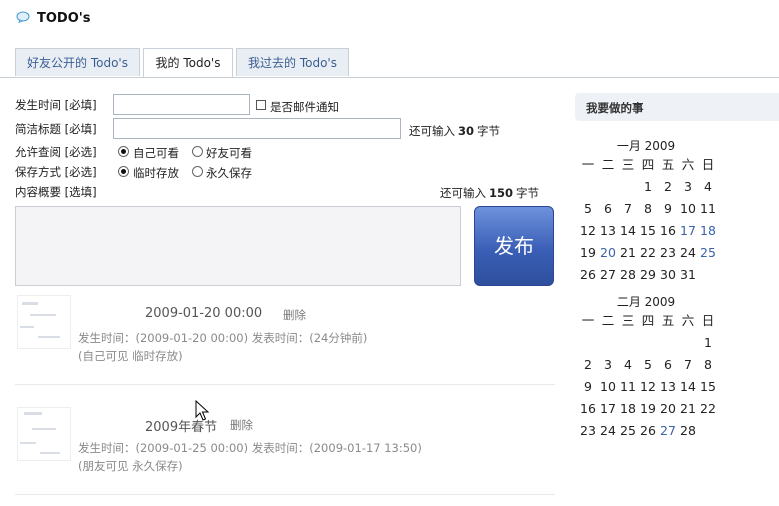 The height and width of the screenshot is (506, 779). What do you see at coordinates (688, 164) in the screenshot?
I see `calendar-weekday: 六` at bounding box center [688, 164].